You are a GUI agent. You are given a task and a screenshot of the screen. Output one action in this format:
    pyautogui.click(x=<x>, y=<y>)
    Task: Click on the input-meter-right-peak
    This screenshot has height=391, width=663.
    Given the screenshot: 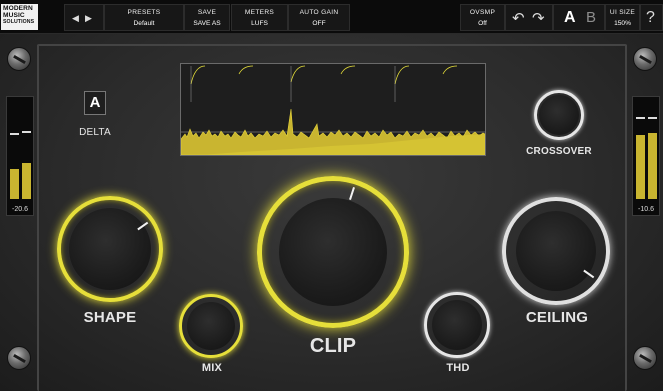 What is the action you would take?
    pyautogui.click(x=26, y=132)
    